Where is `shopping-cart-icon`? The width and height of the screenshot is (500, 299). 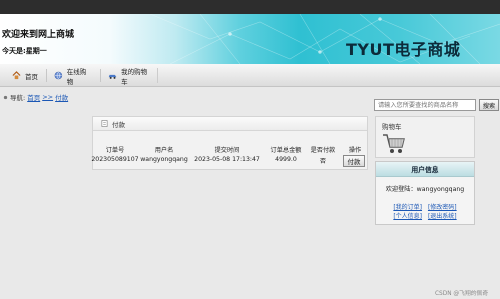 shopping-cart-icon is located at coordinates (394, 144).